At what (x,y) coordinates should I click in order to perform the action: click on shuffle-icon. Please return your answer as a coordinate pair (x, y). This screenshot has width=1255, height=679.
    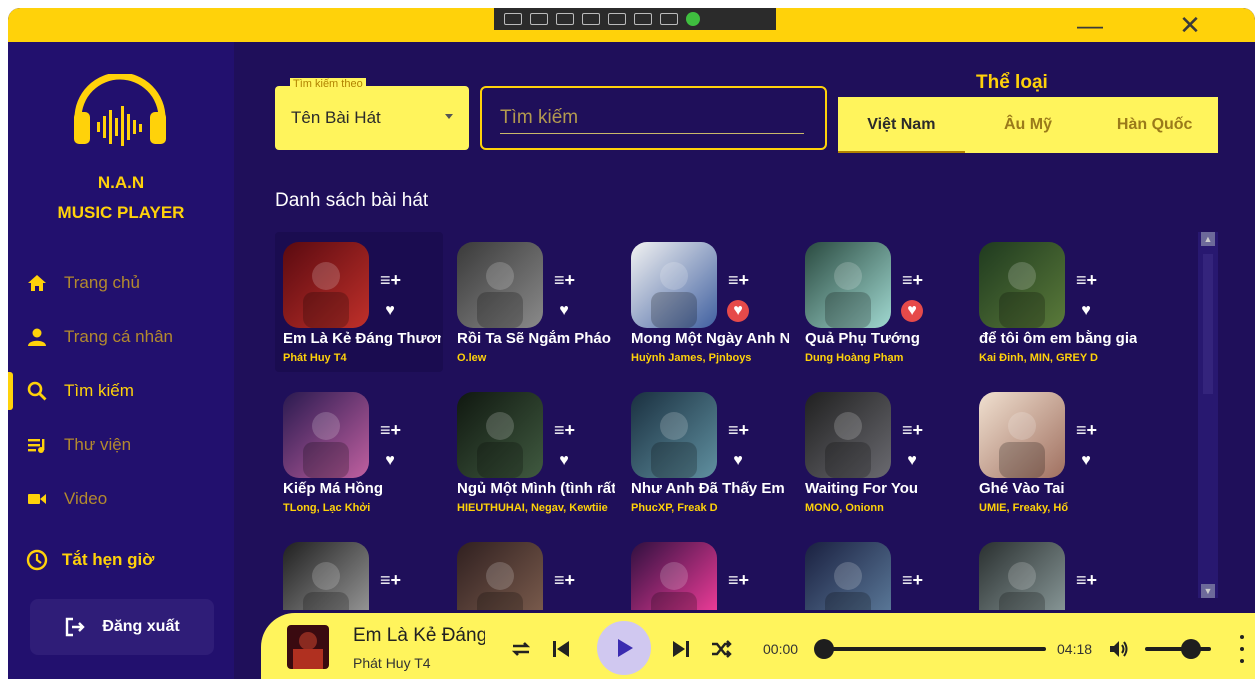
    Looking at the image, I should click on (721, 649).